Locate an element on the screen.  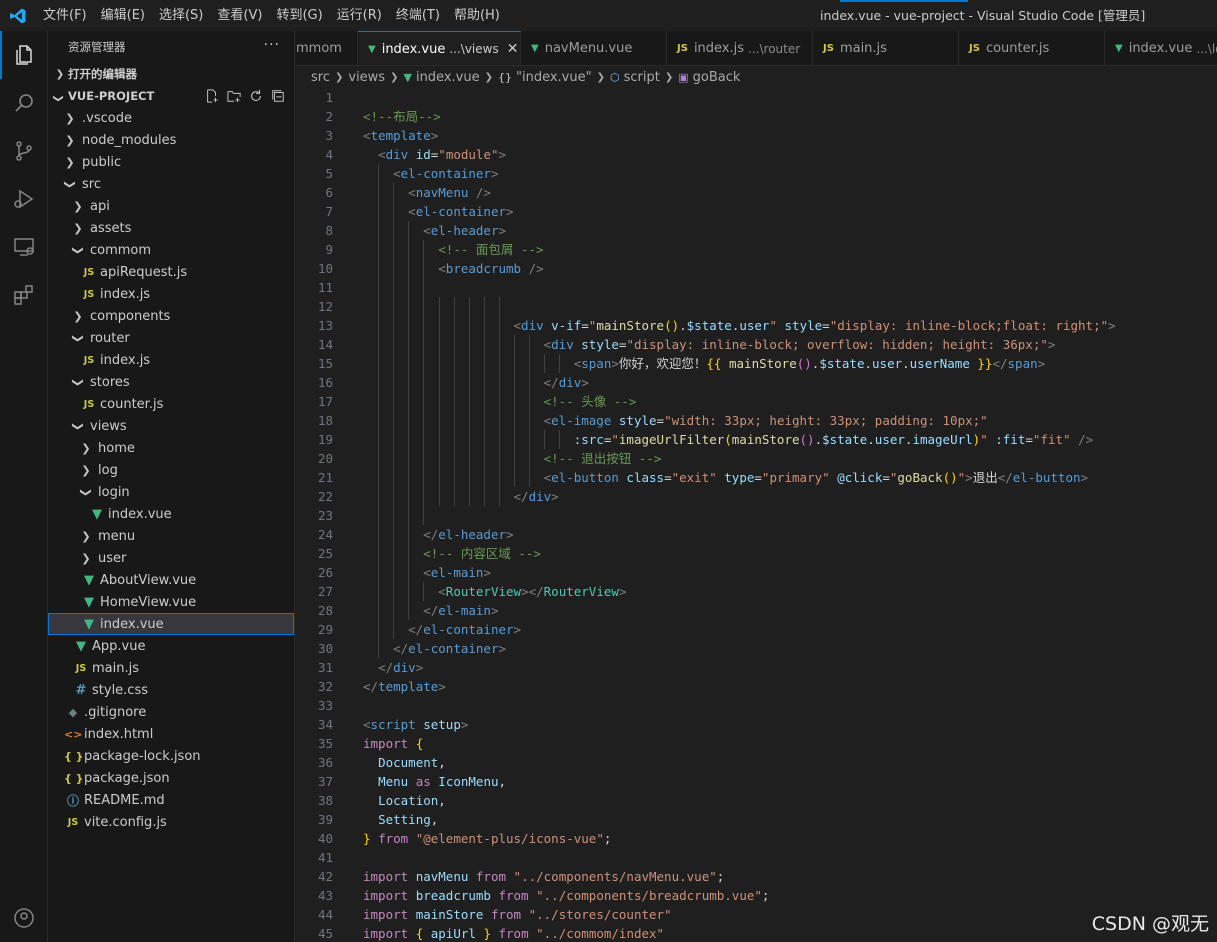
breadcrumb-item: src is located at coordinates (320, 77).